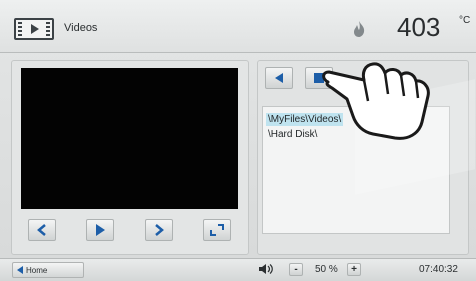 The image size is (476, 281). I want to click on home-button: Home, so click(48, 270).